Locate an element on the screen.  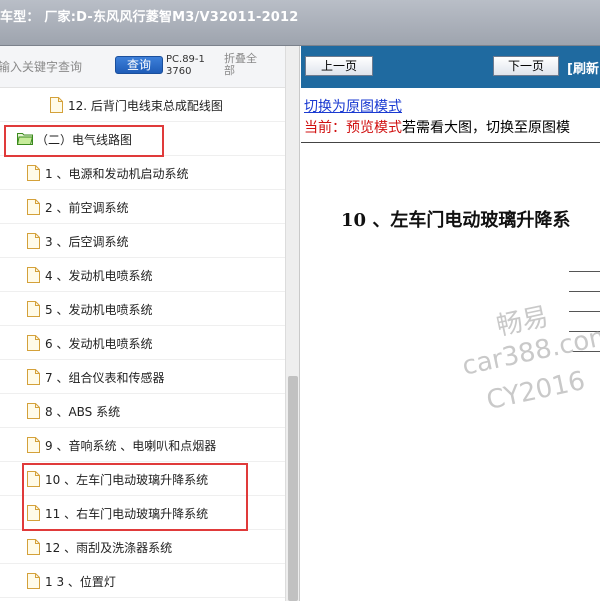
tree-item: 9 、音响系统 、电喇叭和点烟器 is located at coordinates (142, 445).